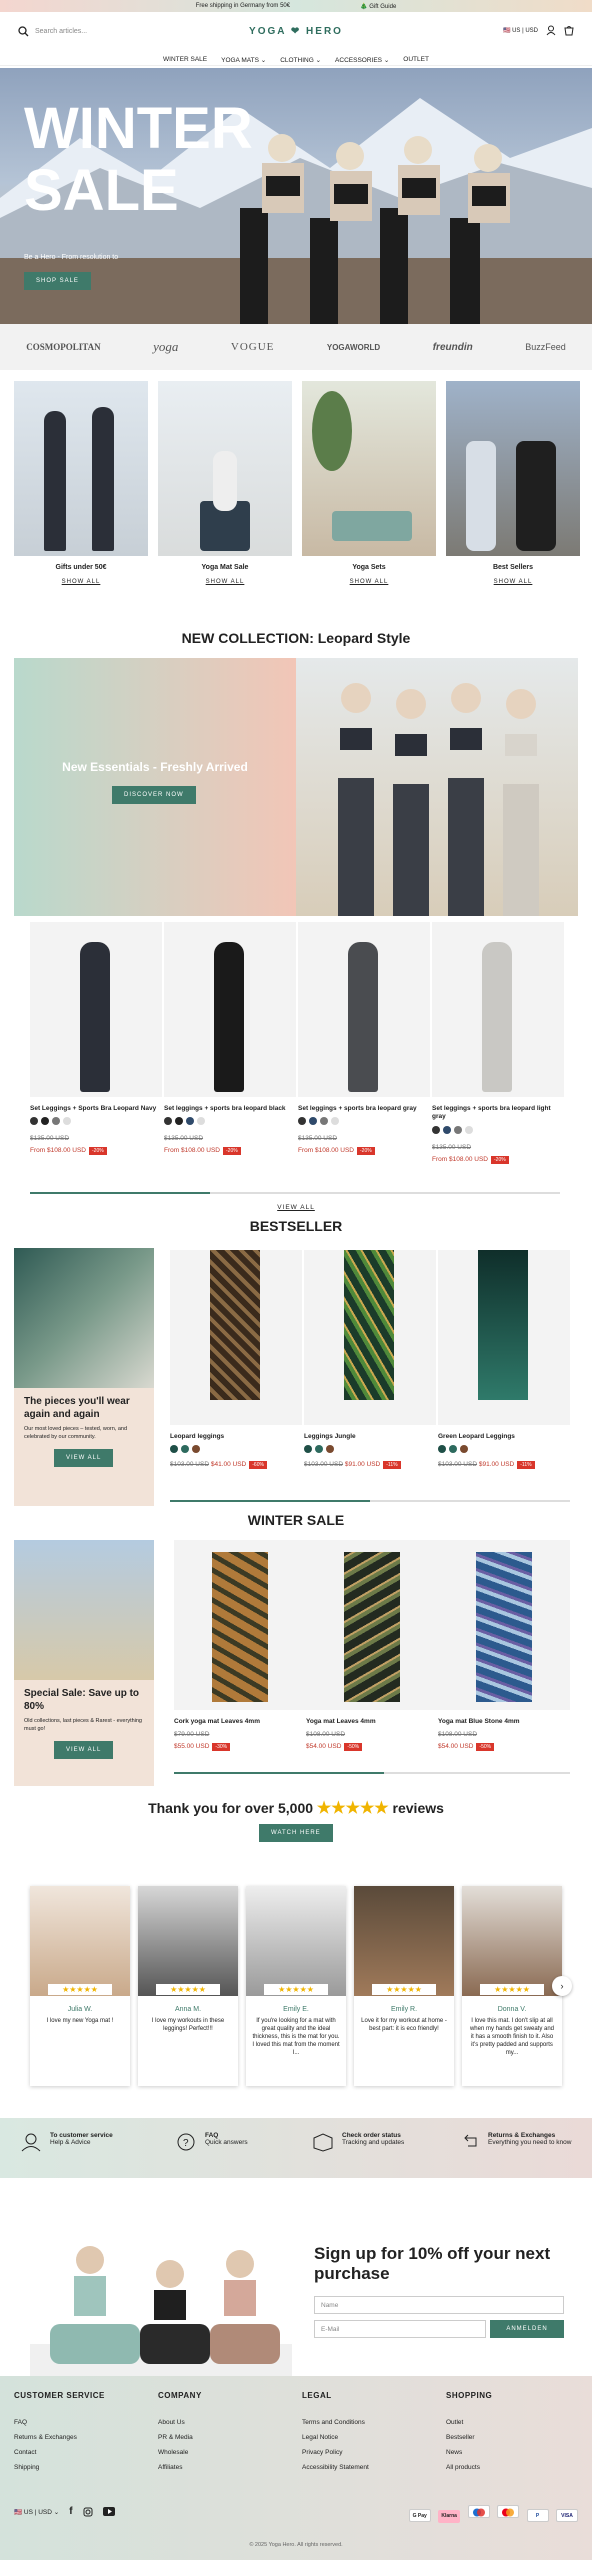 The image size is (592, 2560). Describe the element at coordinates (80, 1941) in the screenshot. I see `review-image` at that location.